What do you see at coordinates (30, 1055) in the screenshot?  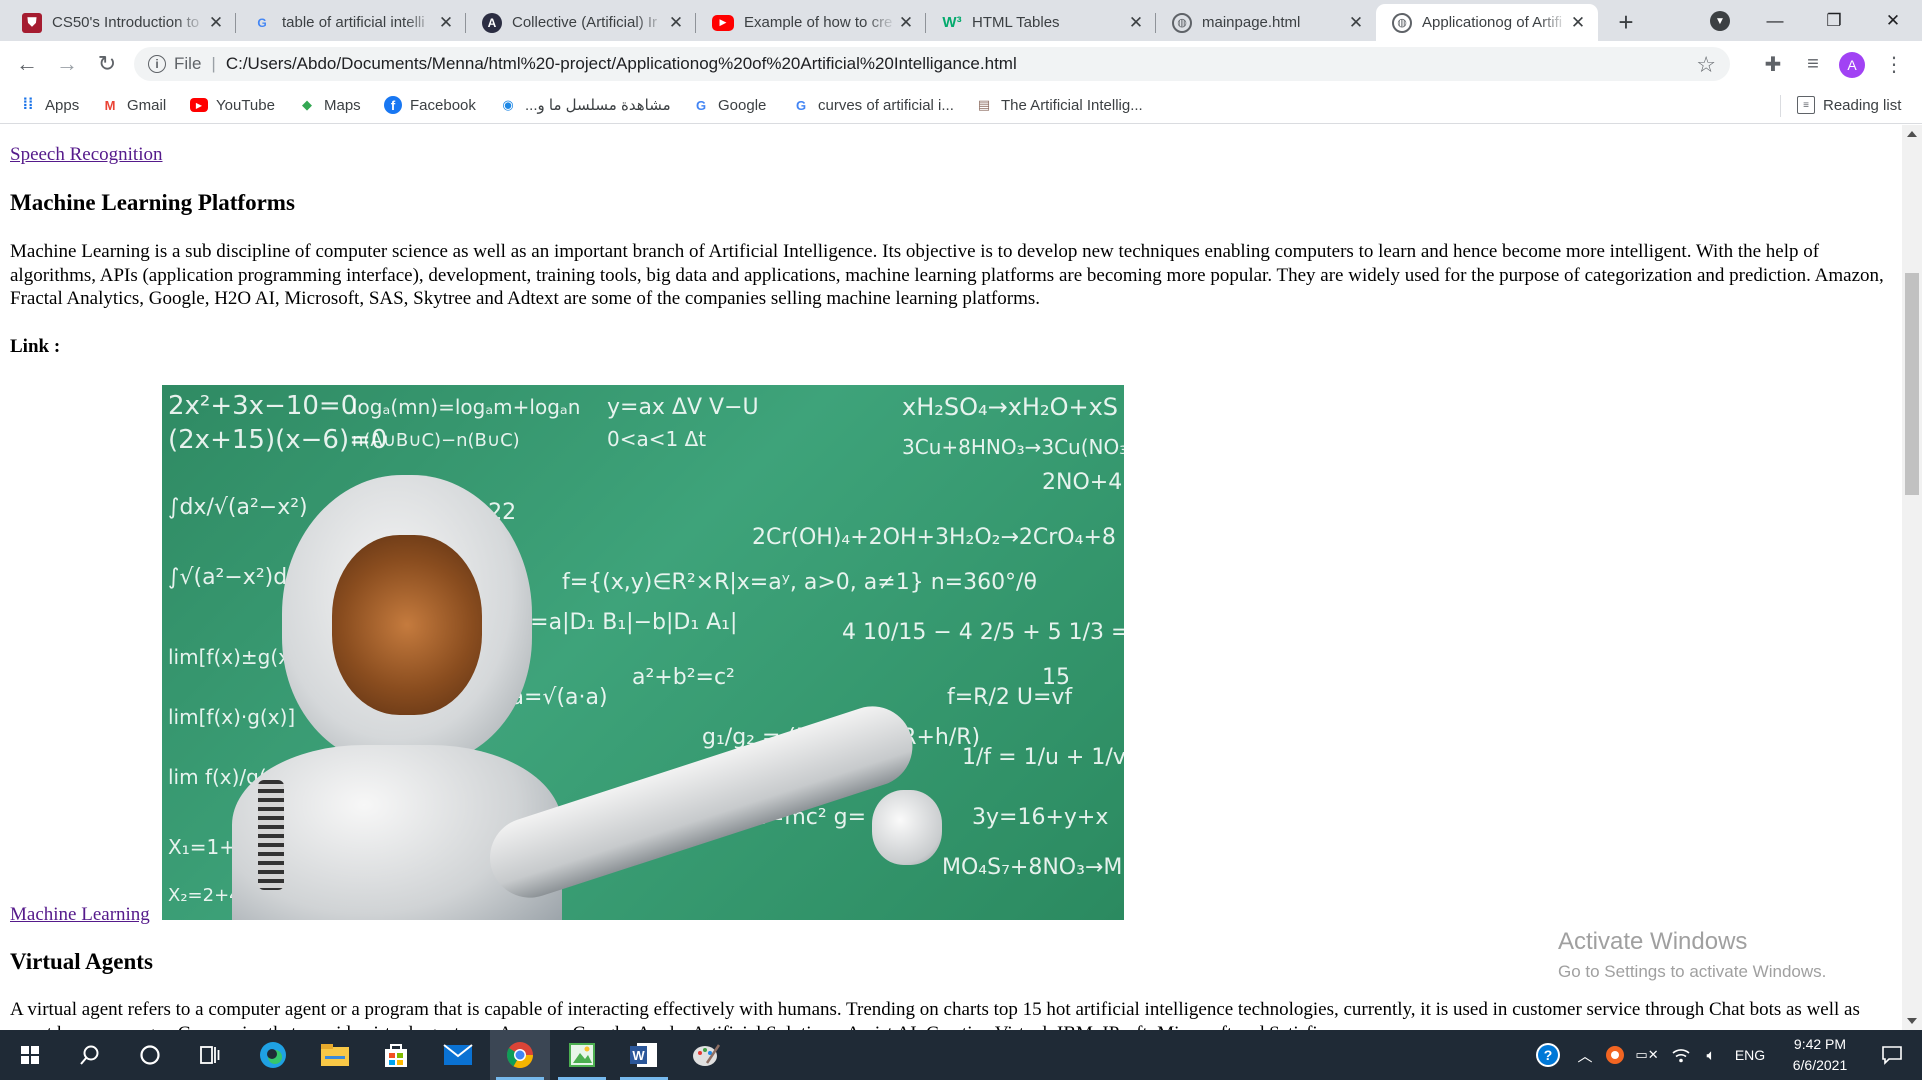 I see `start-icon` at bounding box center [30, 1055].